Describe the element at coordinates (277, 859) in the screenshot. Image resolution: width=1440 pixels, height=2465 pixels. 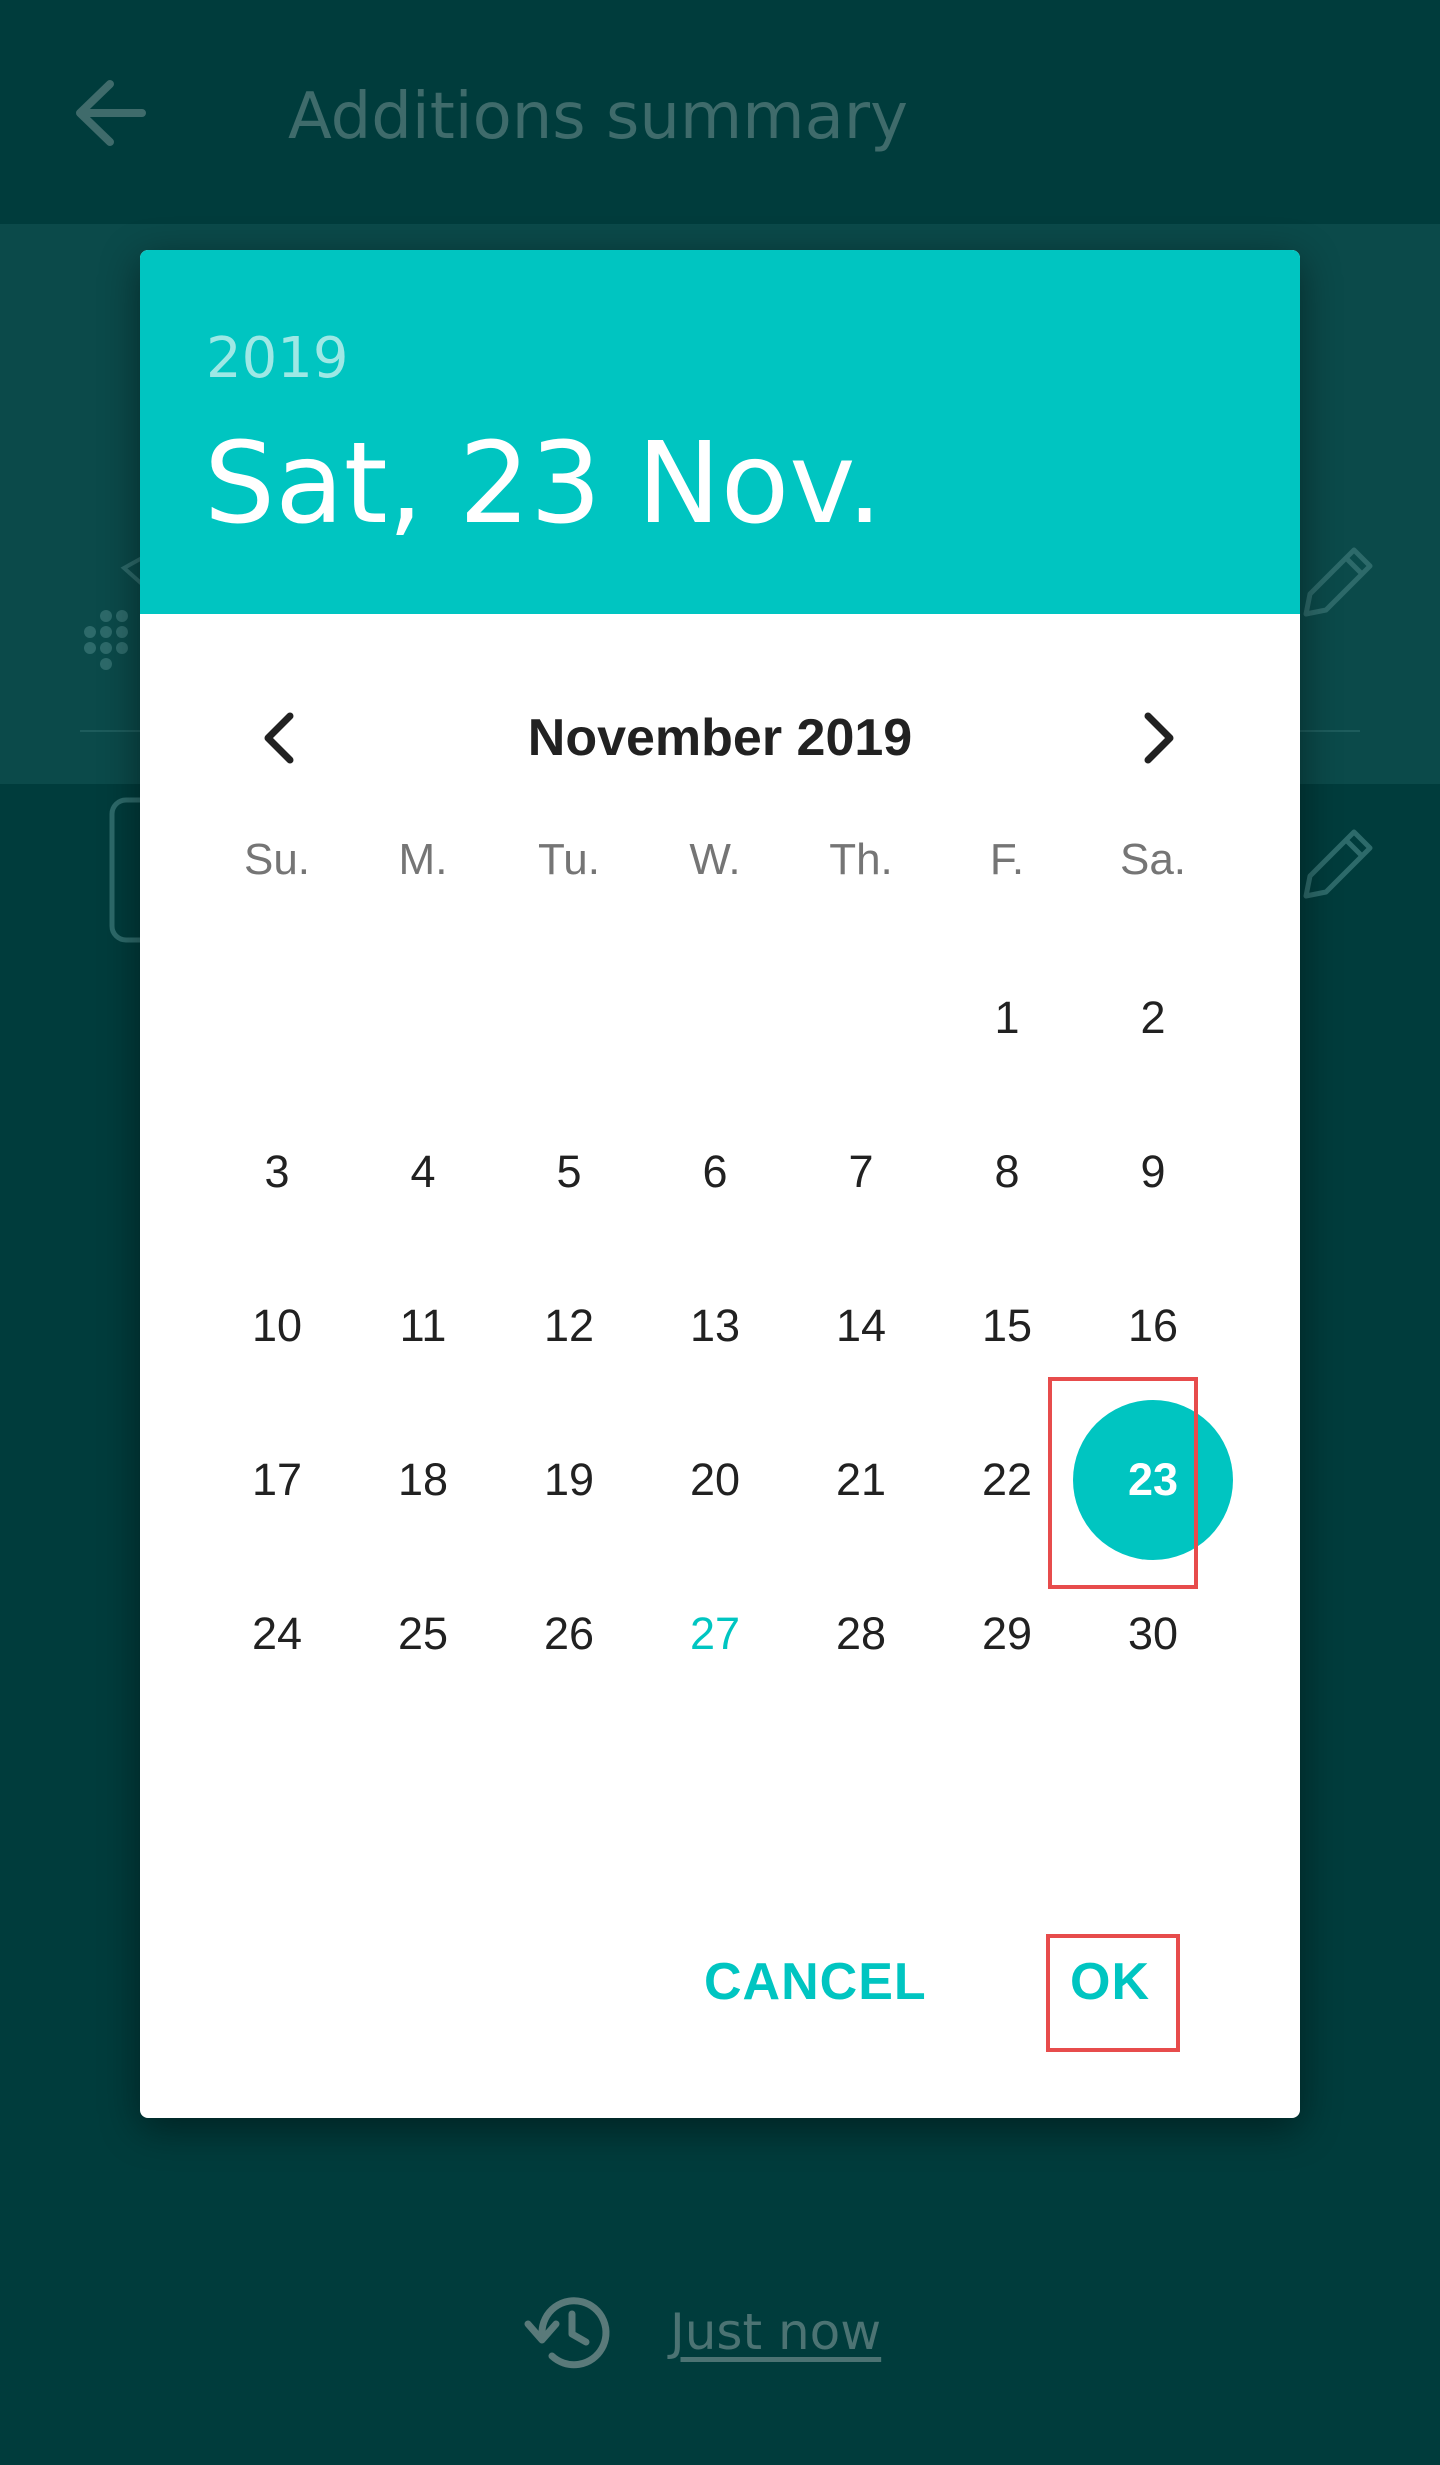
I see `weekday-label: Su.` at that location.